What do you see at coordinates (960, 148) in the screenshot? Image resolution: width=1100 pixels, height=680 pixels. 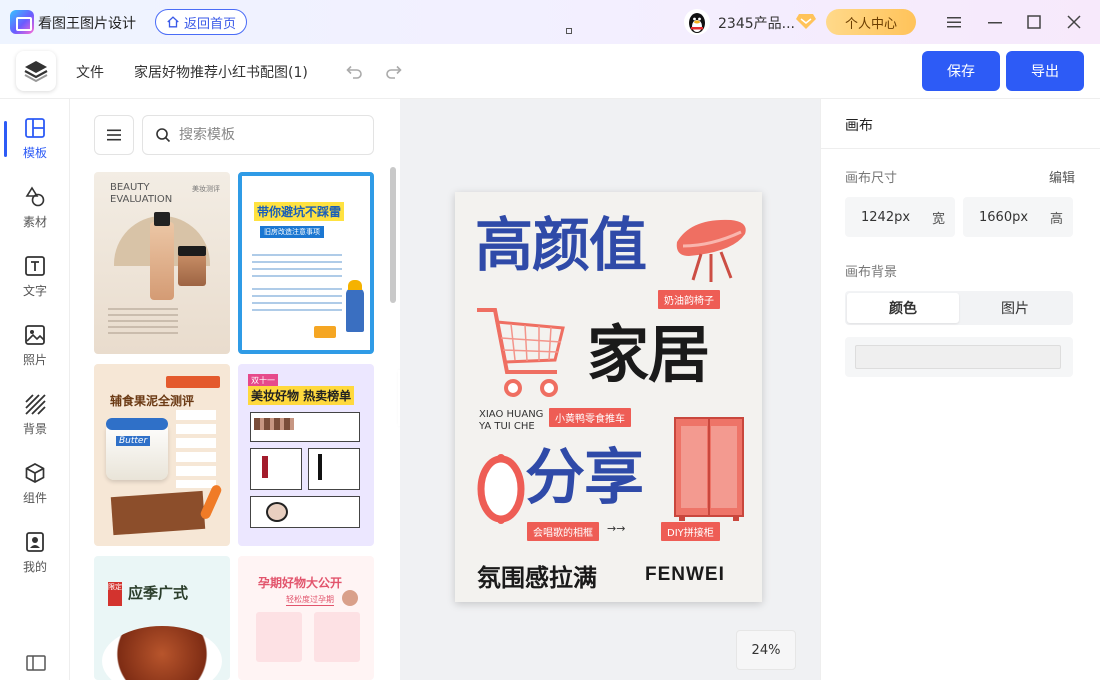 I see `divider` at bounding box center [960, 148].